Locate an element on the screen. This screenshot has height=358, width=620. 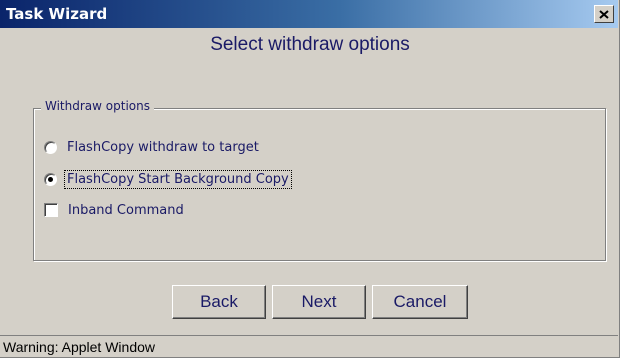
radio-button-selected is located at coordinates (50, 179).